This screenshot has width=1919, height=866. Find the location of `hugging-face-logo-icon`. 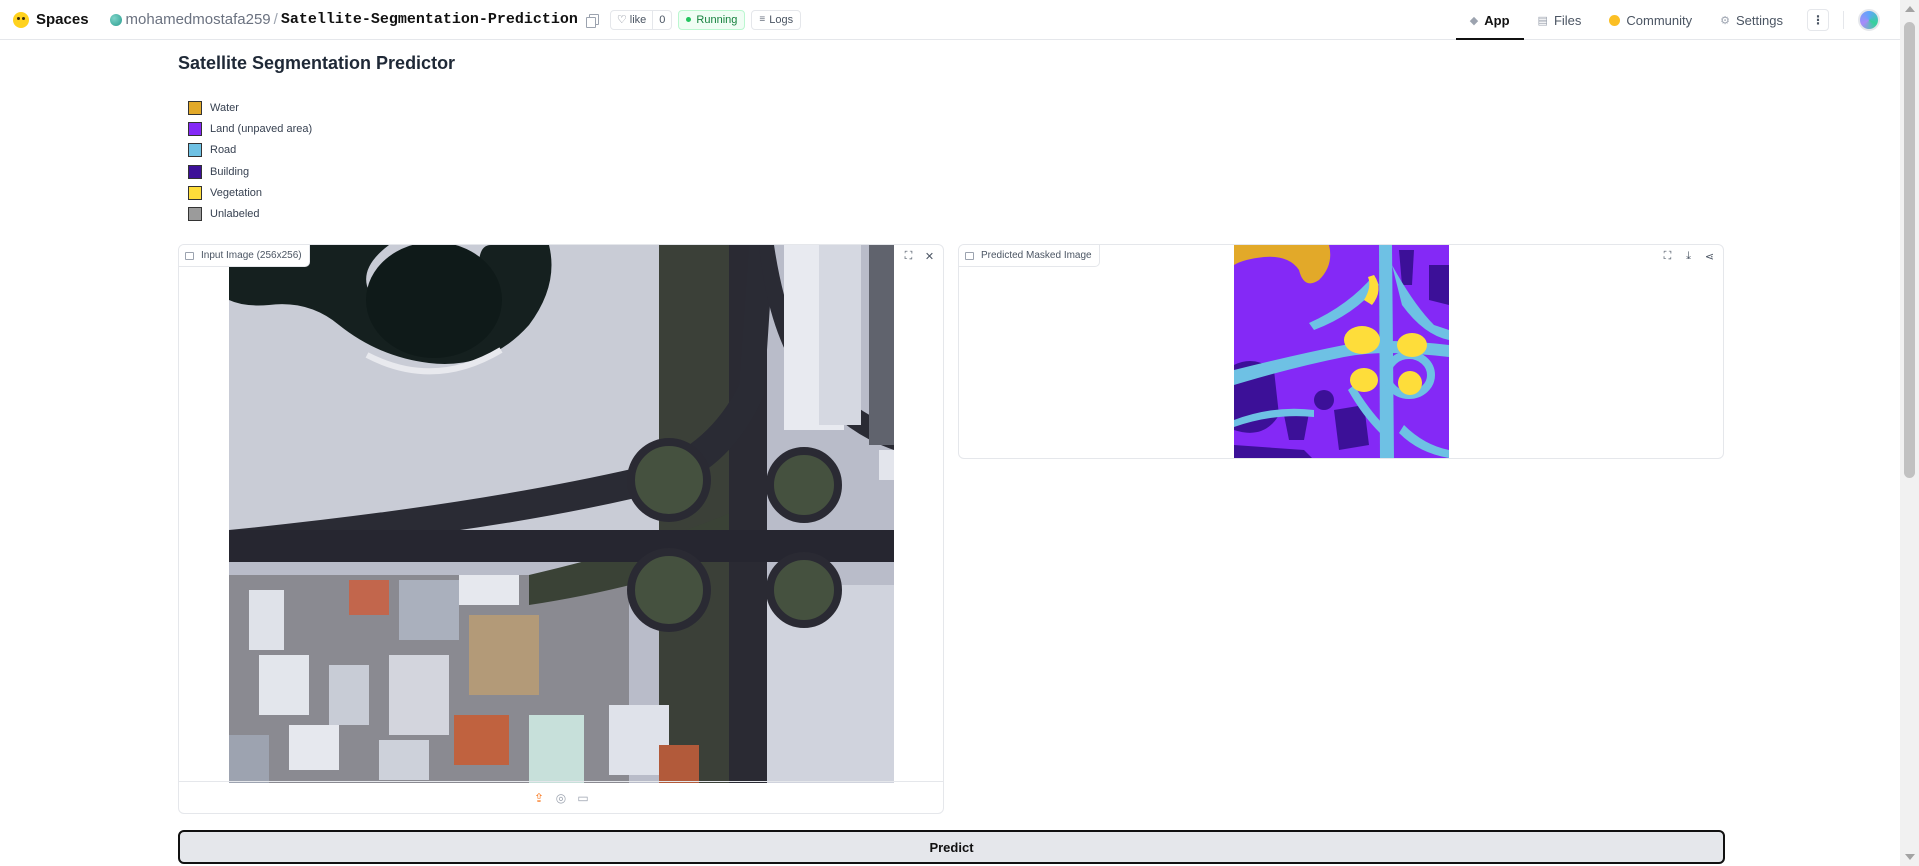

hugging-face-logo-icon is located at coordinates (21, 19).